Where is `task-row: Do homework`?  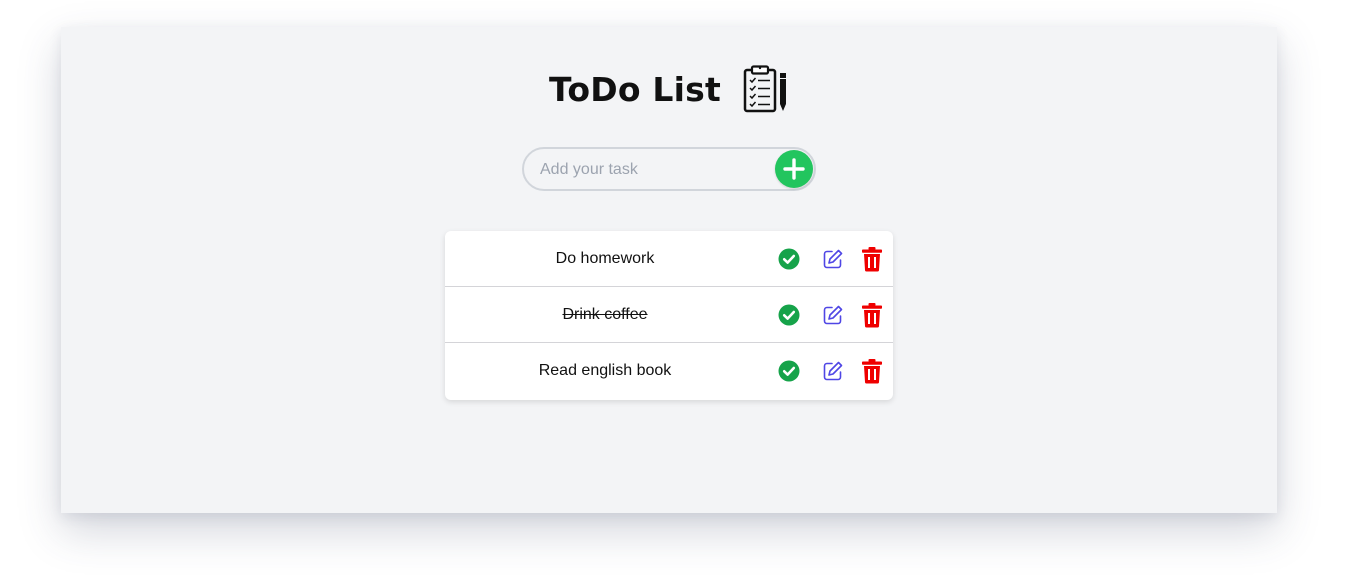
task-row: Do homework is located at coordinates (669, 259).